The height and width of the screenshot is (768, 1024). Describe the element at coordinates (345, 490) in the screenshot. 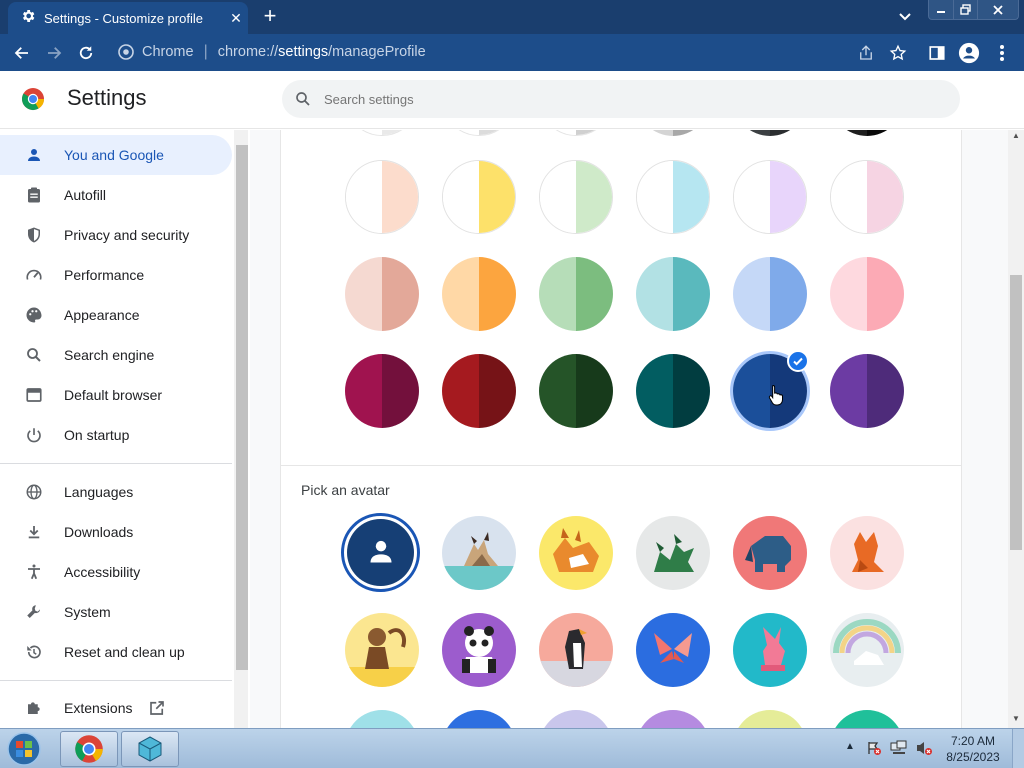

I see `avatar-section-heading: Pick an avatar` at that location.